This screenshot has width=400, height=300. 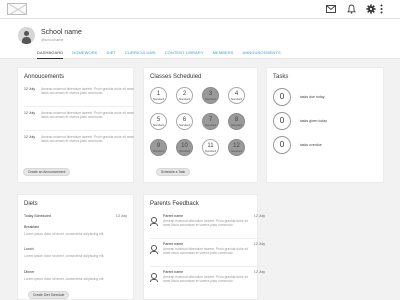 I want to click on diet-today-label: Today Scheduled, so click(x=37, y=216).